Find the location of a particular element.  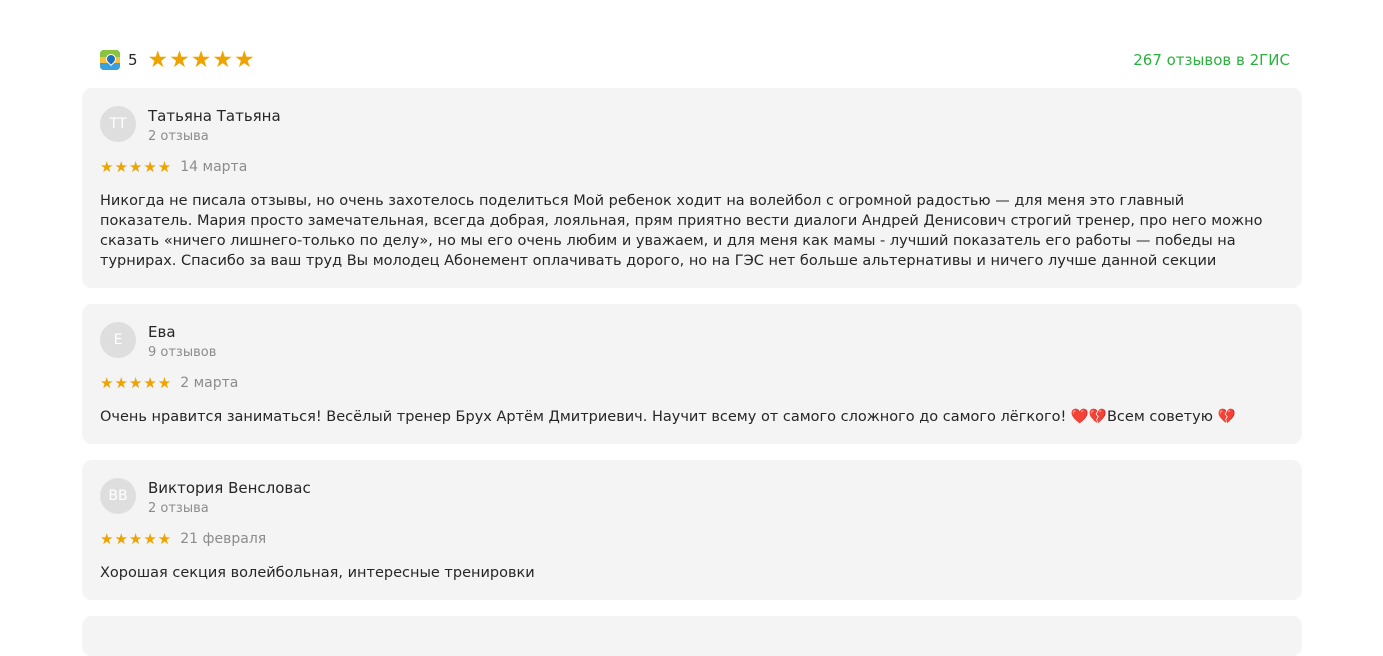

avatar: ВВ is located at coordinates (118, 496).